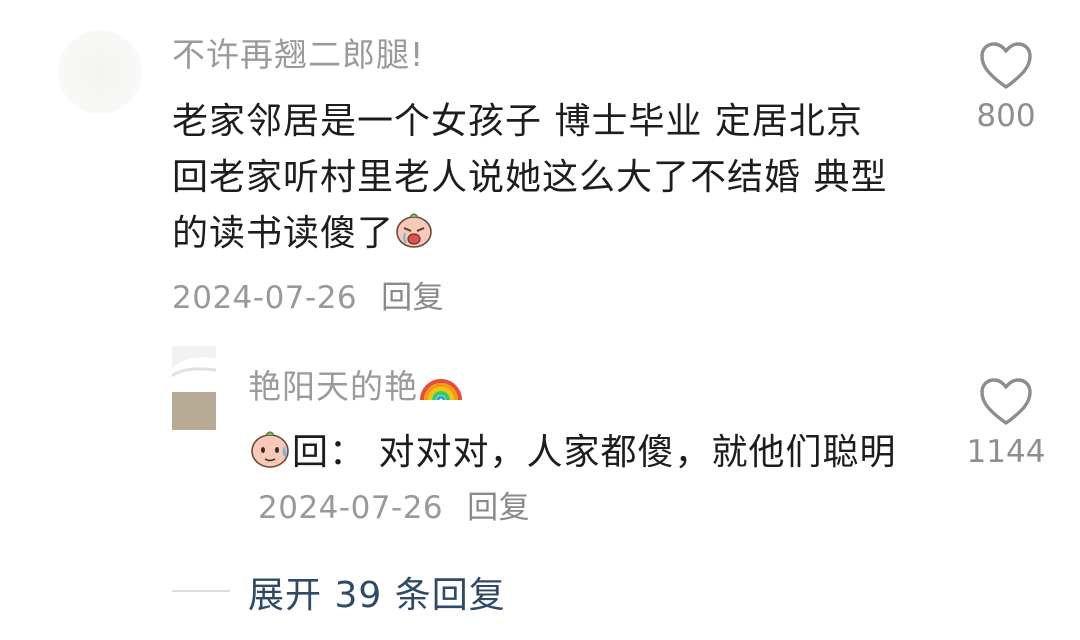  I want to click on comment-username: 不许再翘二郎腿!, so click(298, 52).